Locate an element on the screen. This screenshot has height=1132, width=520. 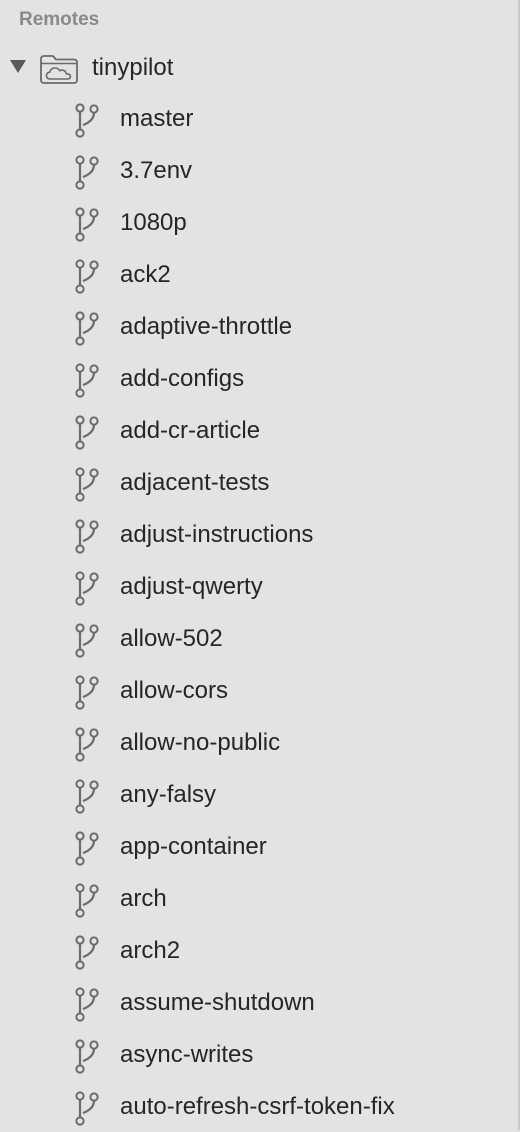
branch-item: add-configs is located at coordinates (250, 378).